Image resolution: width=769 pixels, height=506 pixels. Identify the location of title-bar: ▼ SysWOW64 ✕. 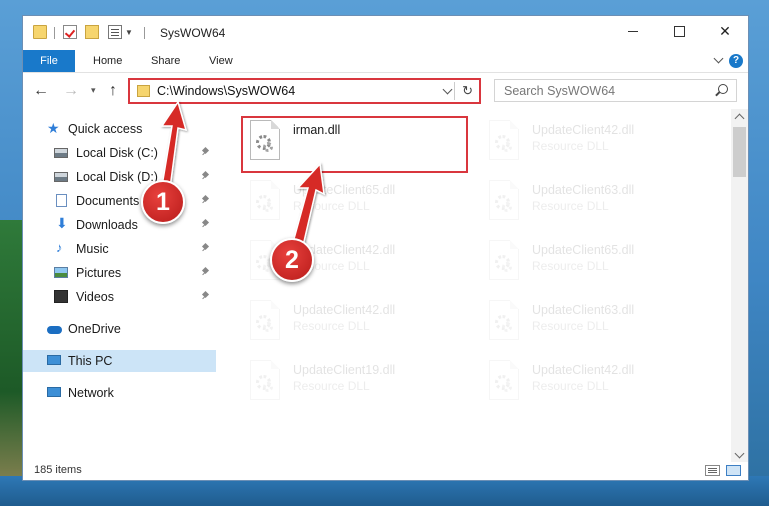
(385, 33).